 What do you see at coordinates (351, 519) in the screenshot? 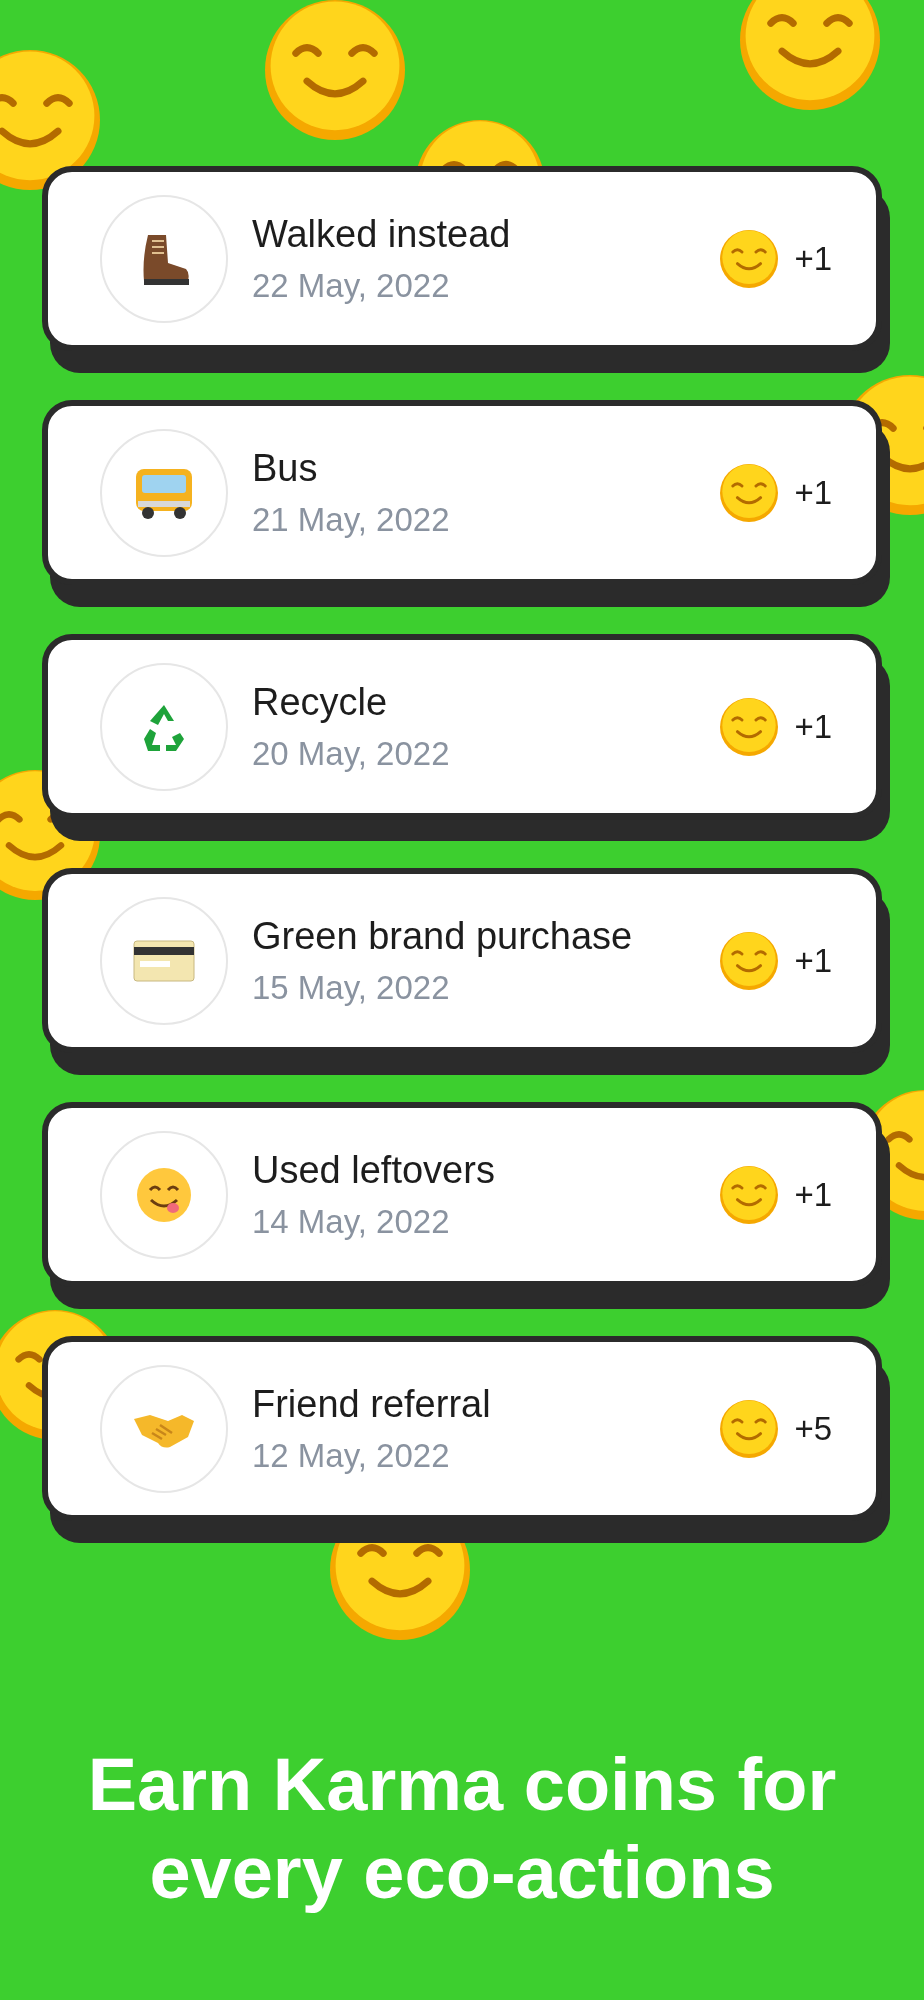
I see `activity-date: 21 May, 2022` at bounding box center [351, 519].